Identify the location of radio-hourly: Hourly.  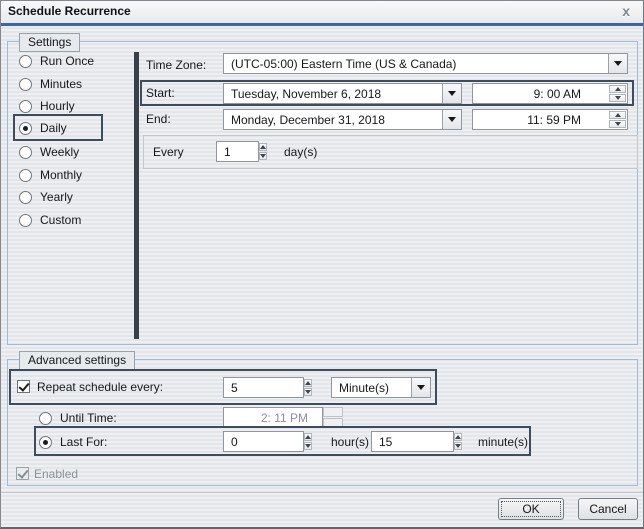
(47, 106).